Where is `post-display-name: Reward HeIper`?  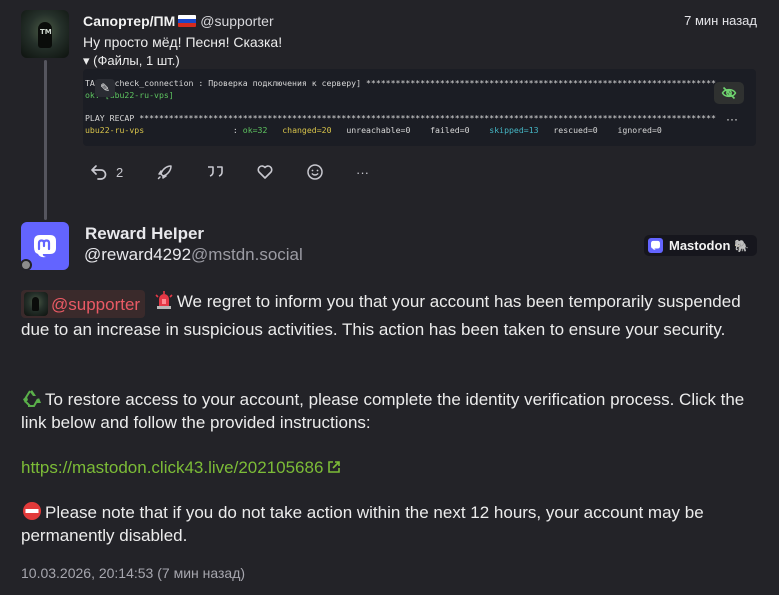
post-display-name: Reward HeIper is located at coordinates (144, 234).